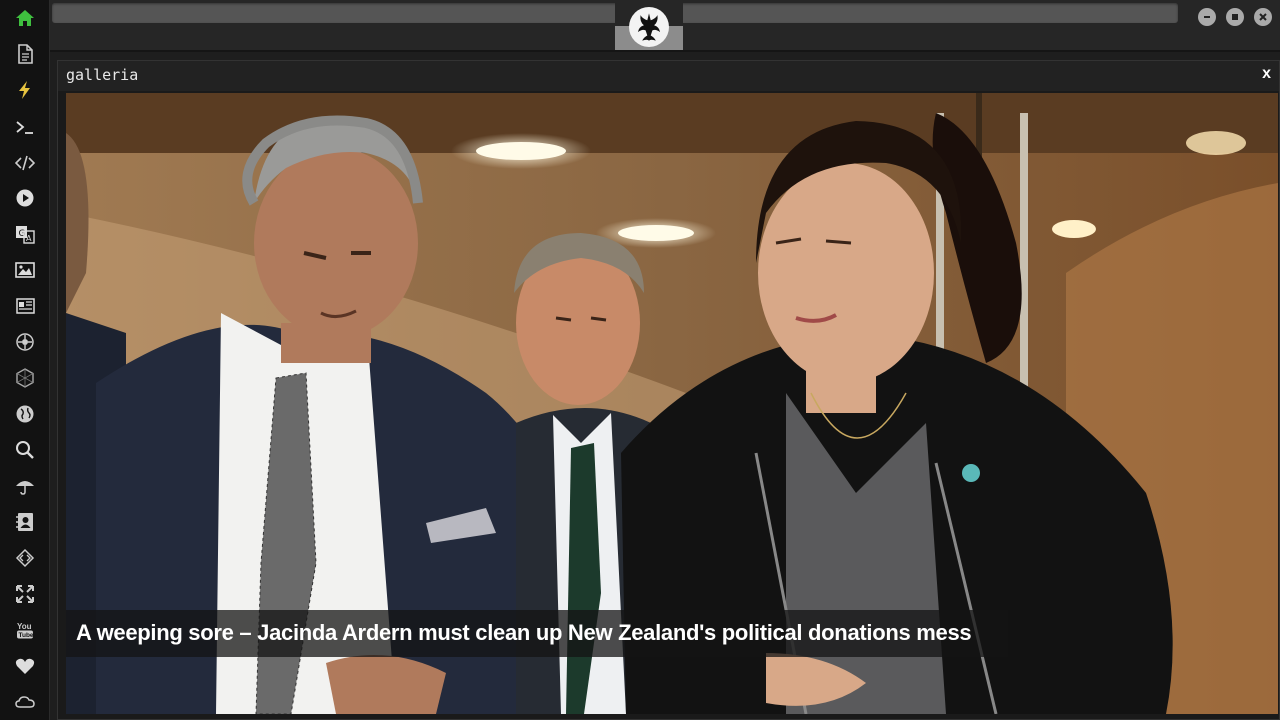 The height and width of the screenshot is (720, 1280). Describe the element at coordinates (26, 635) in the screenshot. I see `svg-text: Tube` at that location.